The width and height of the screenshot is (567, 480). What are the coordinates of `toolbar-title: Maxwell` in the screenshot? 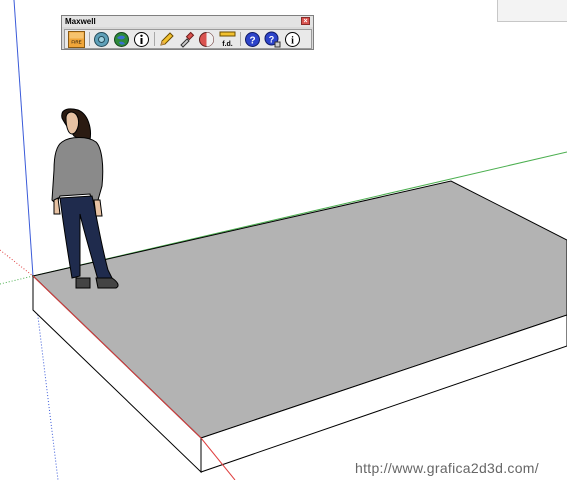 It's located at (80, 21).